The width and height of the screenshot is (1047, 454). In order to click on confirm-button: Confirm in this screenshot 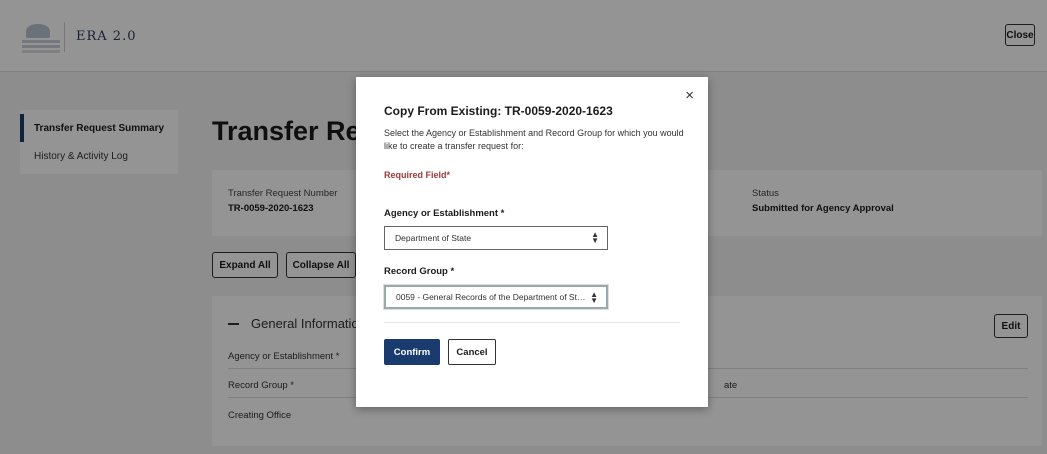, I will do `click(412, 352)`.